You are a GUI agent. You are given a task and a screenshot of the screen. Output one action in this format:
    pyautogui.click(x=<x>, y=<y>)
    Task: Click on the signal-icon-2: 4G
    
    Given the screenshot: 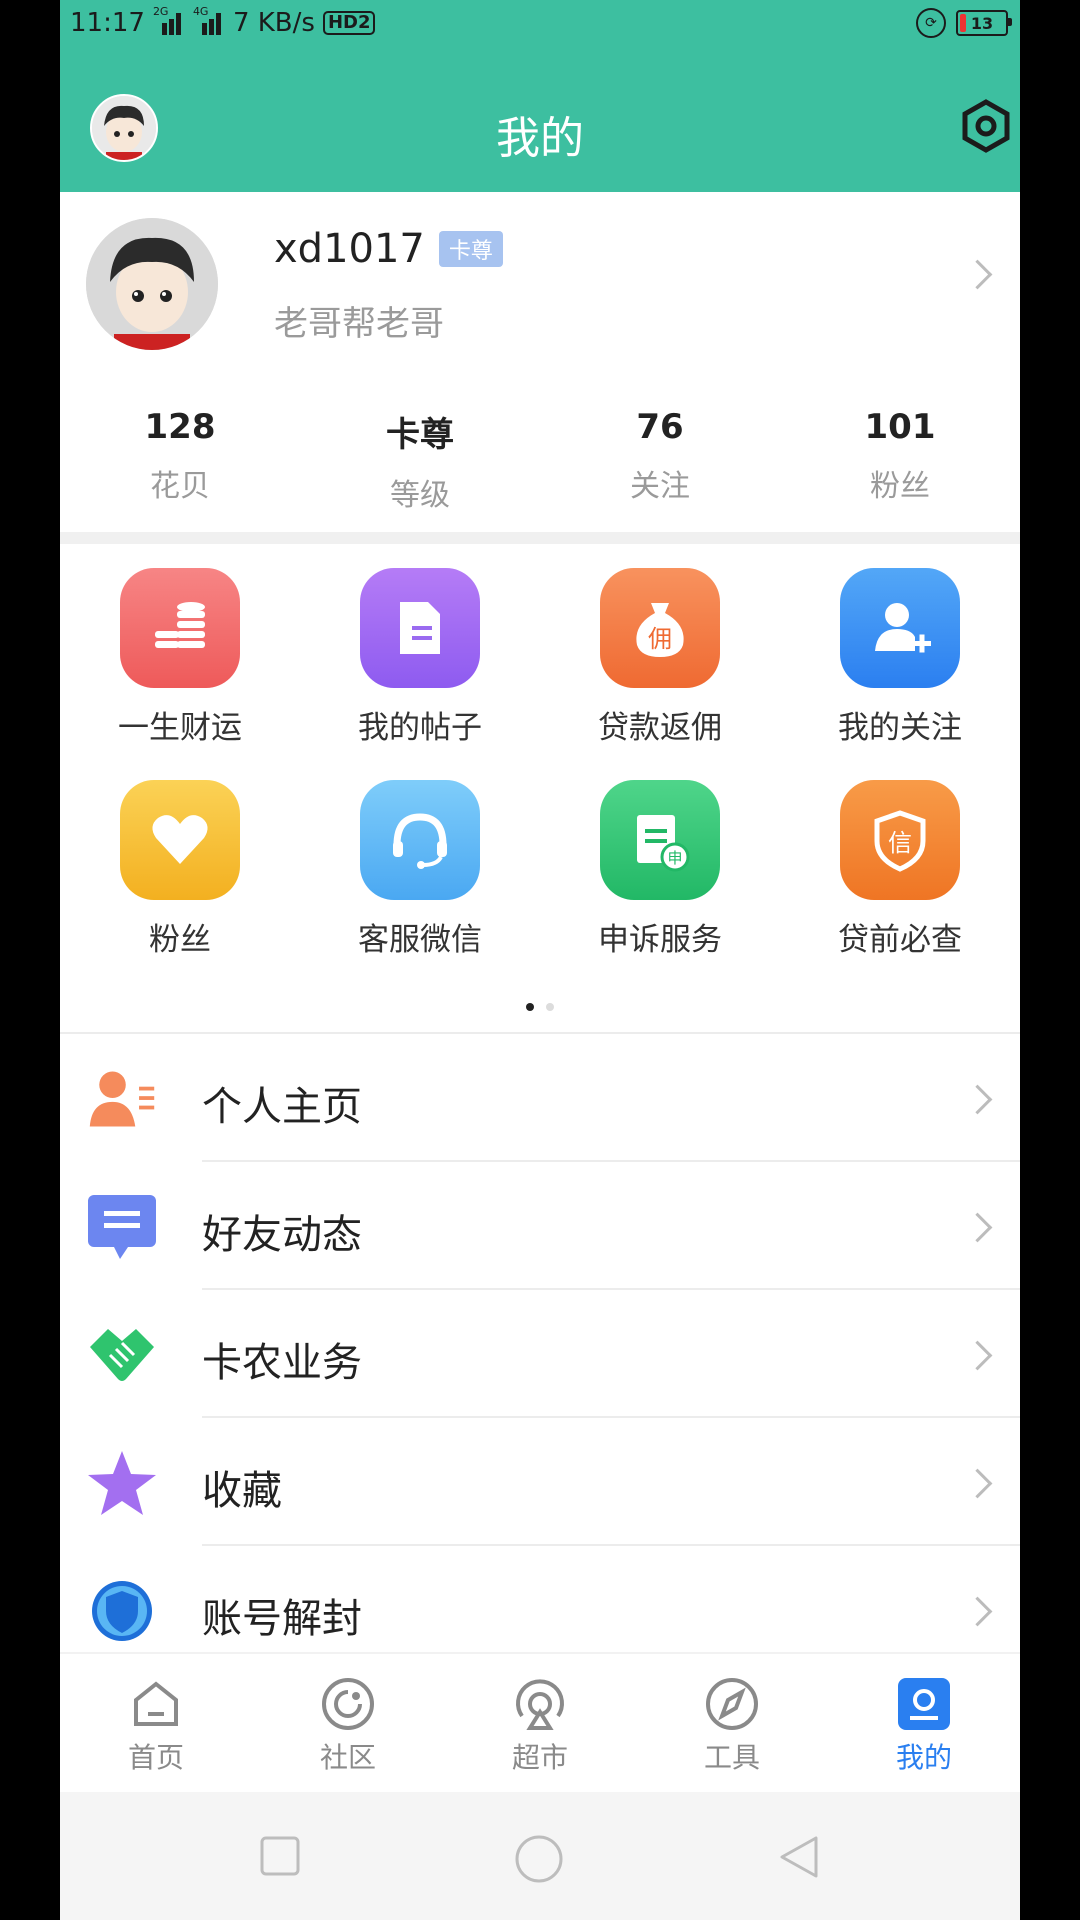 What is the action you would take?
    pyautogui.click(x=209, y=20)
    